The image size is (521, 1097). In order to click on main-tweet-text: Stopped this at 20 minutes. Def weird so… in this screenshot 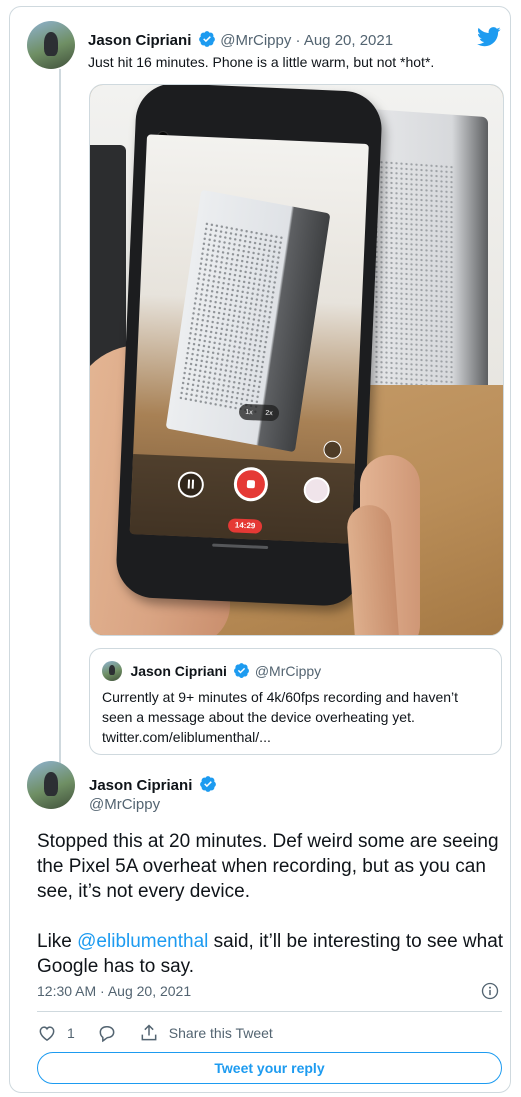, I will do `click(272, 916)`.